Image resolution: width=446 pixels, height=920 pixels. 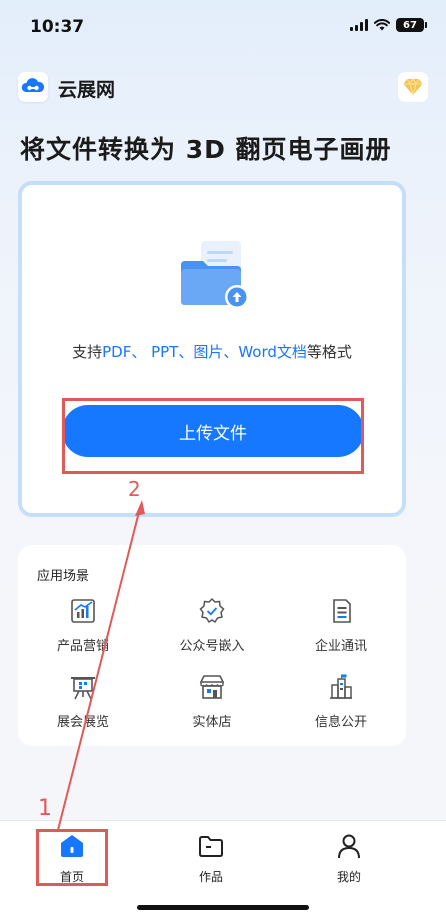 What do you see at coordinates (211, 859) in the screenshot?
I see `tab-works: 作品` at bounding box center [211, 859].